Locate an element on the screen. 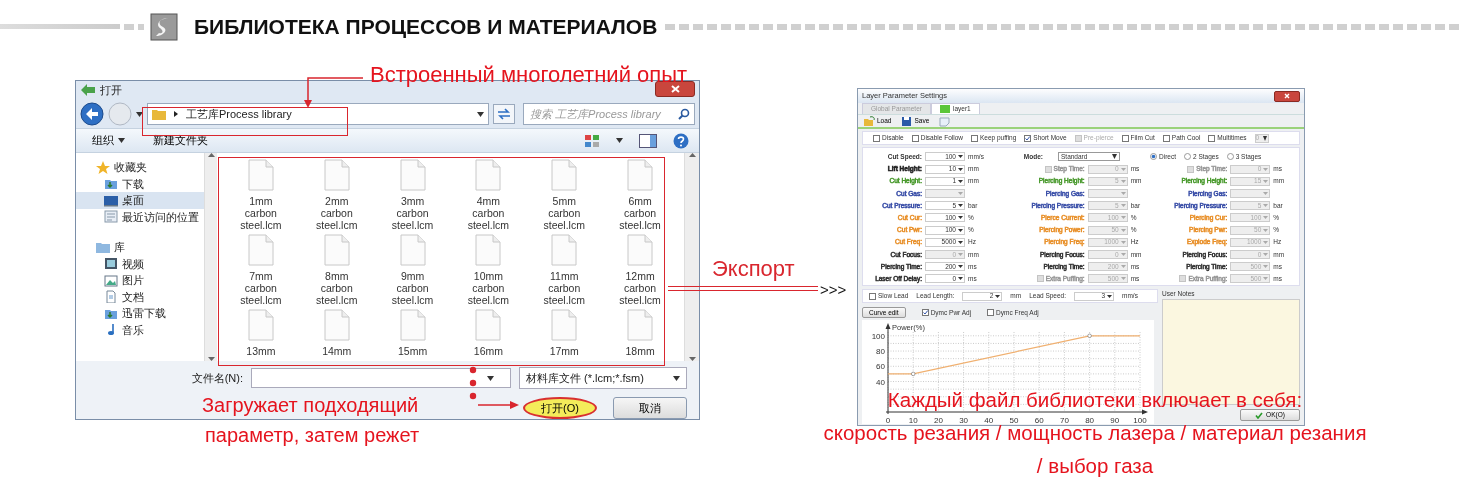 Image resolution: width=1461 pixels, height=494 pixels. tick-label: 60 is located at coordinates (1039, 420).